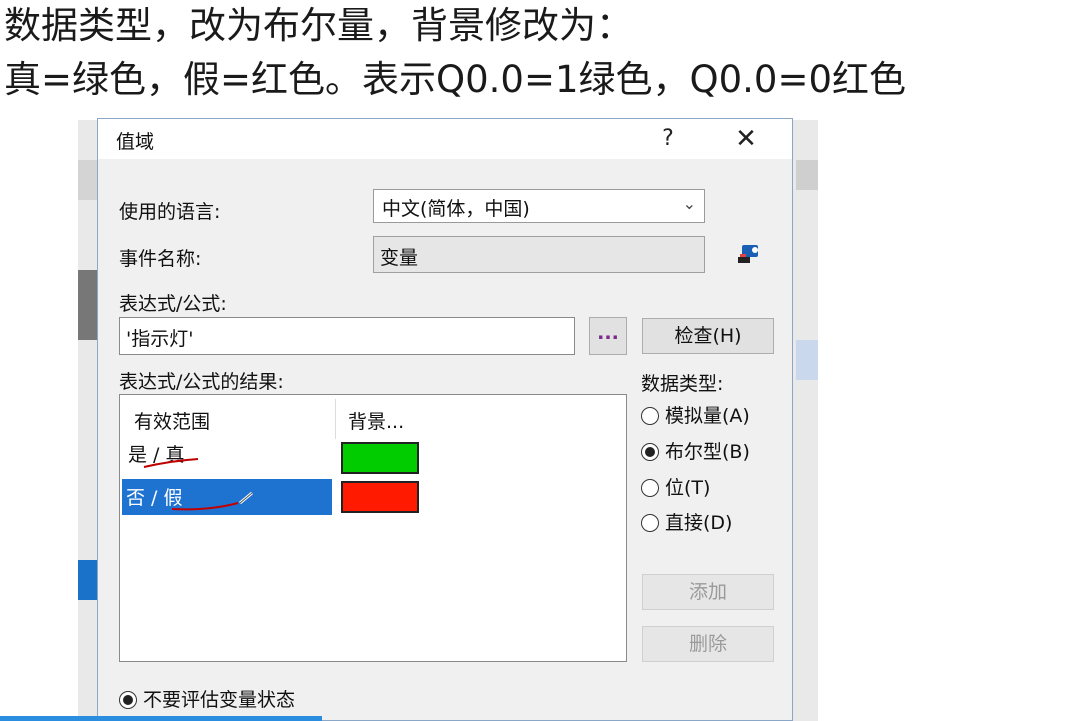 This screenshot has width=1090, height=721. What do you see at coordinates (650, 416) in the screenshot?
I see `radio-analog-indicator` at bounding box center [650, 416].